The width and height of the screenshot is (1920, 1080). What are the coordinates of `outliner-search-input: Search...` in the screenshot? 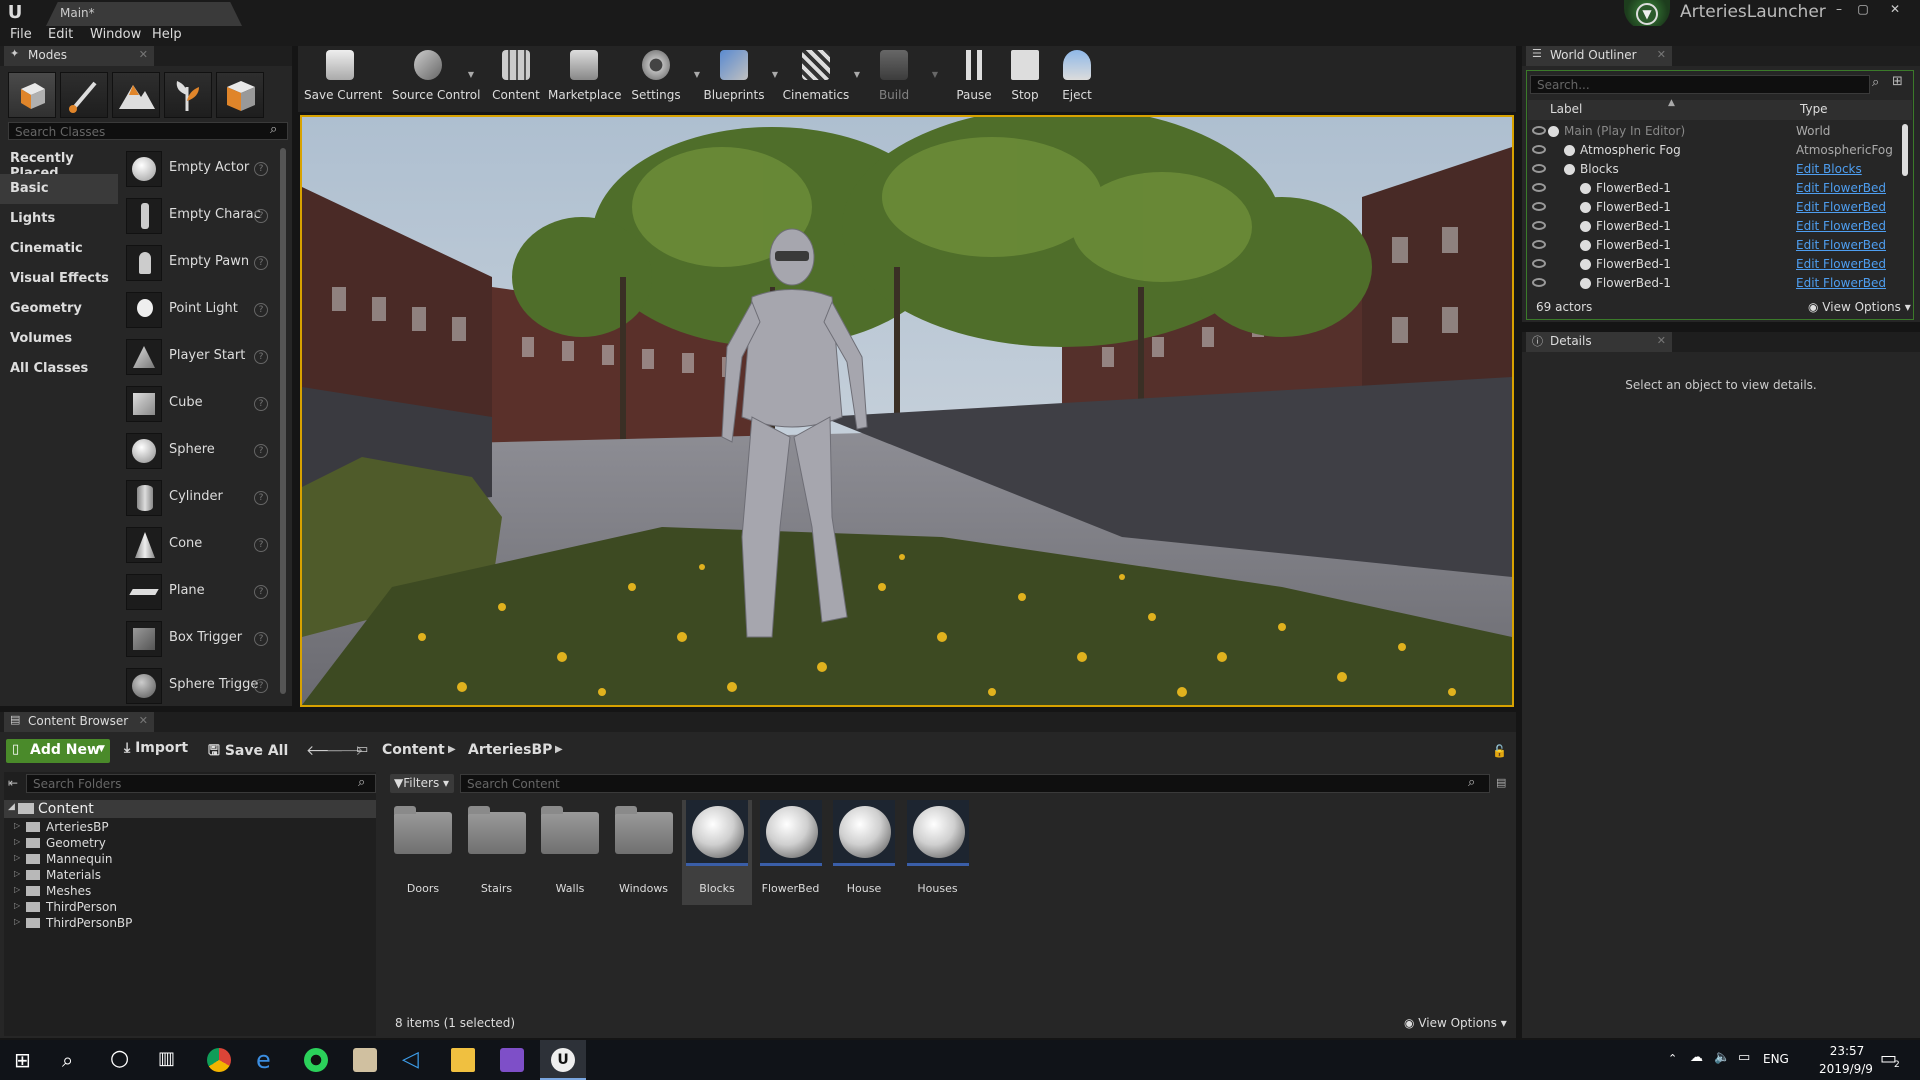 It's located at (1700, 84).